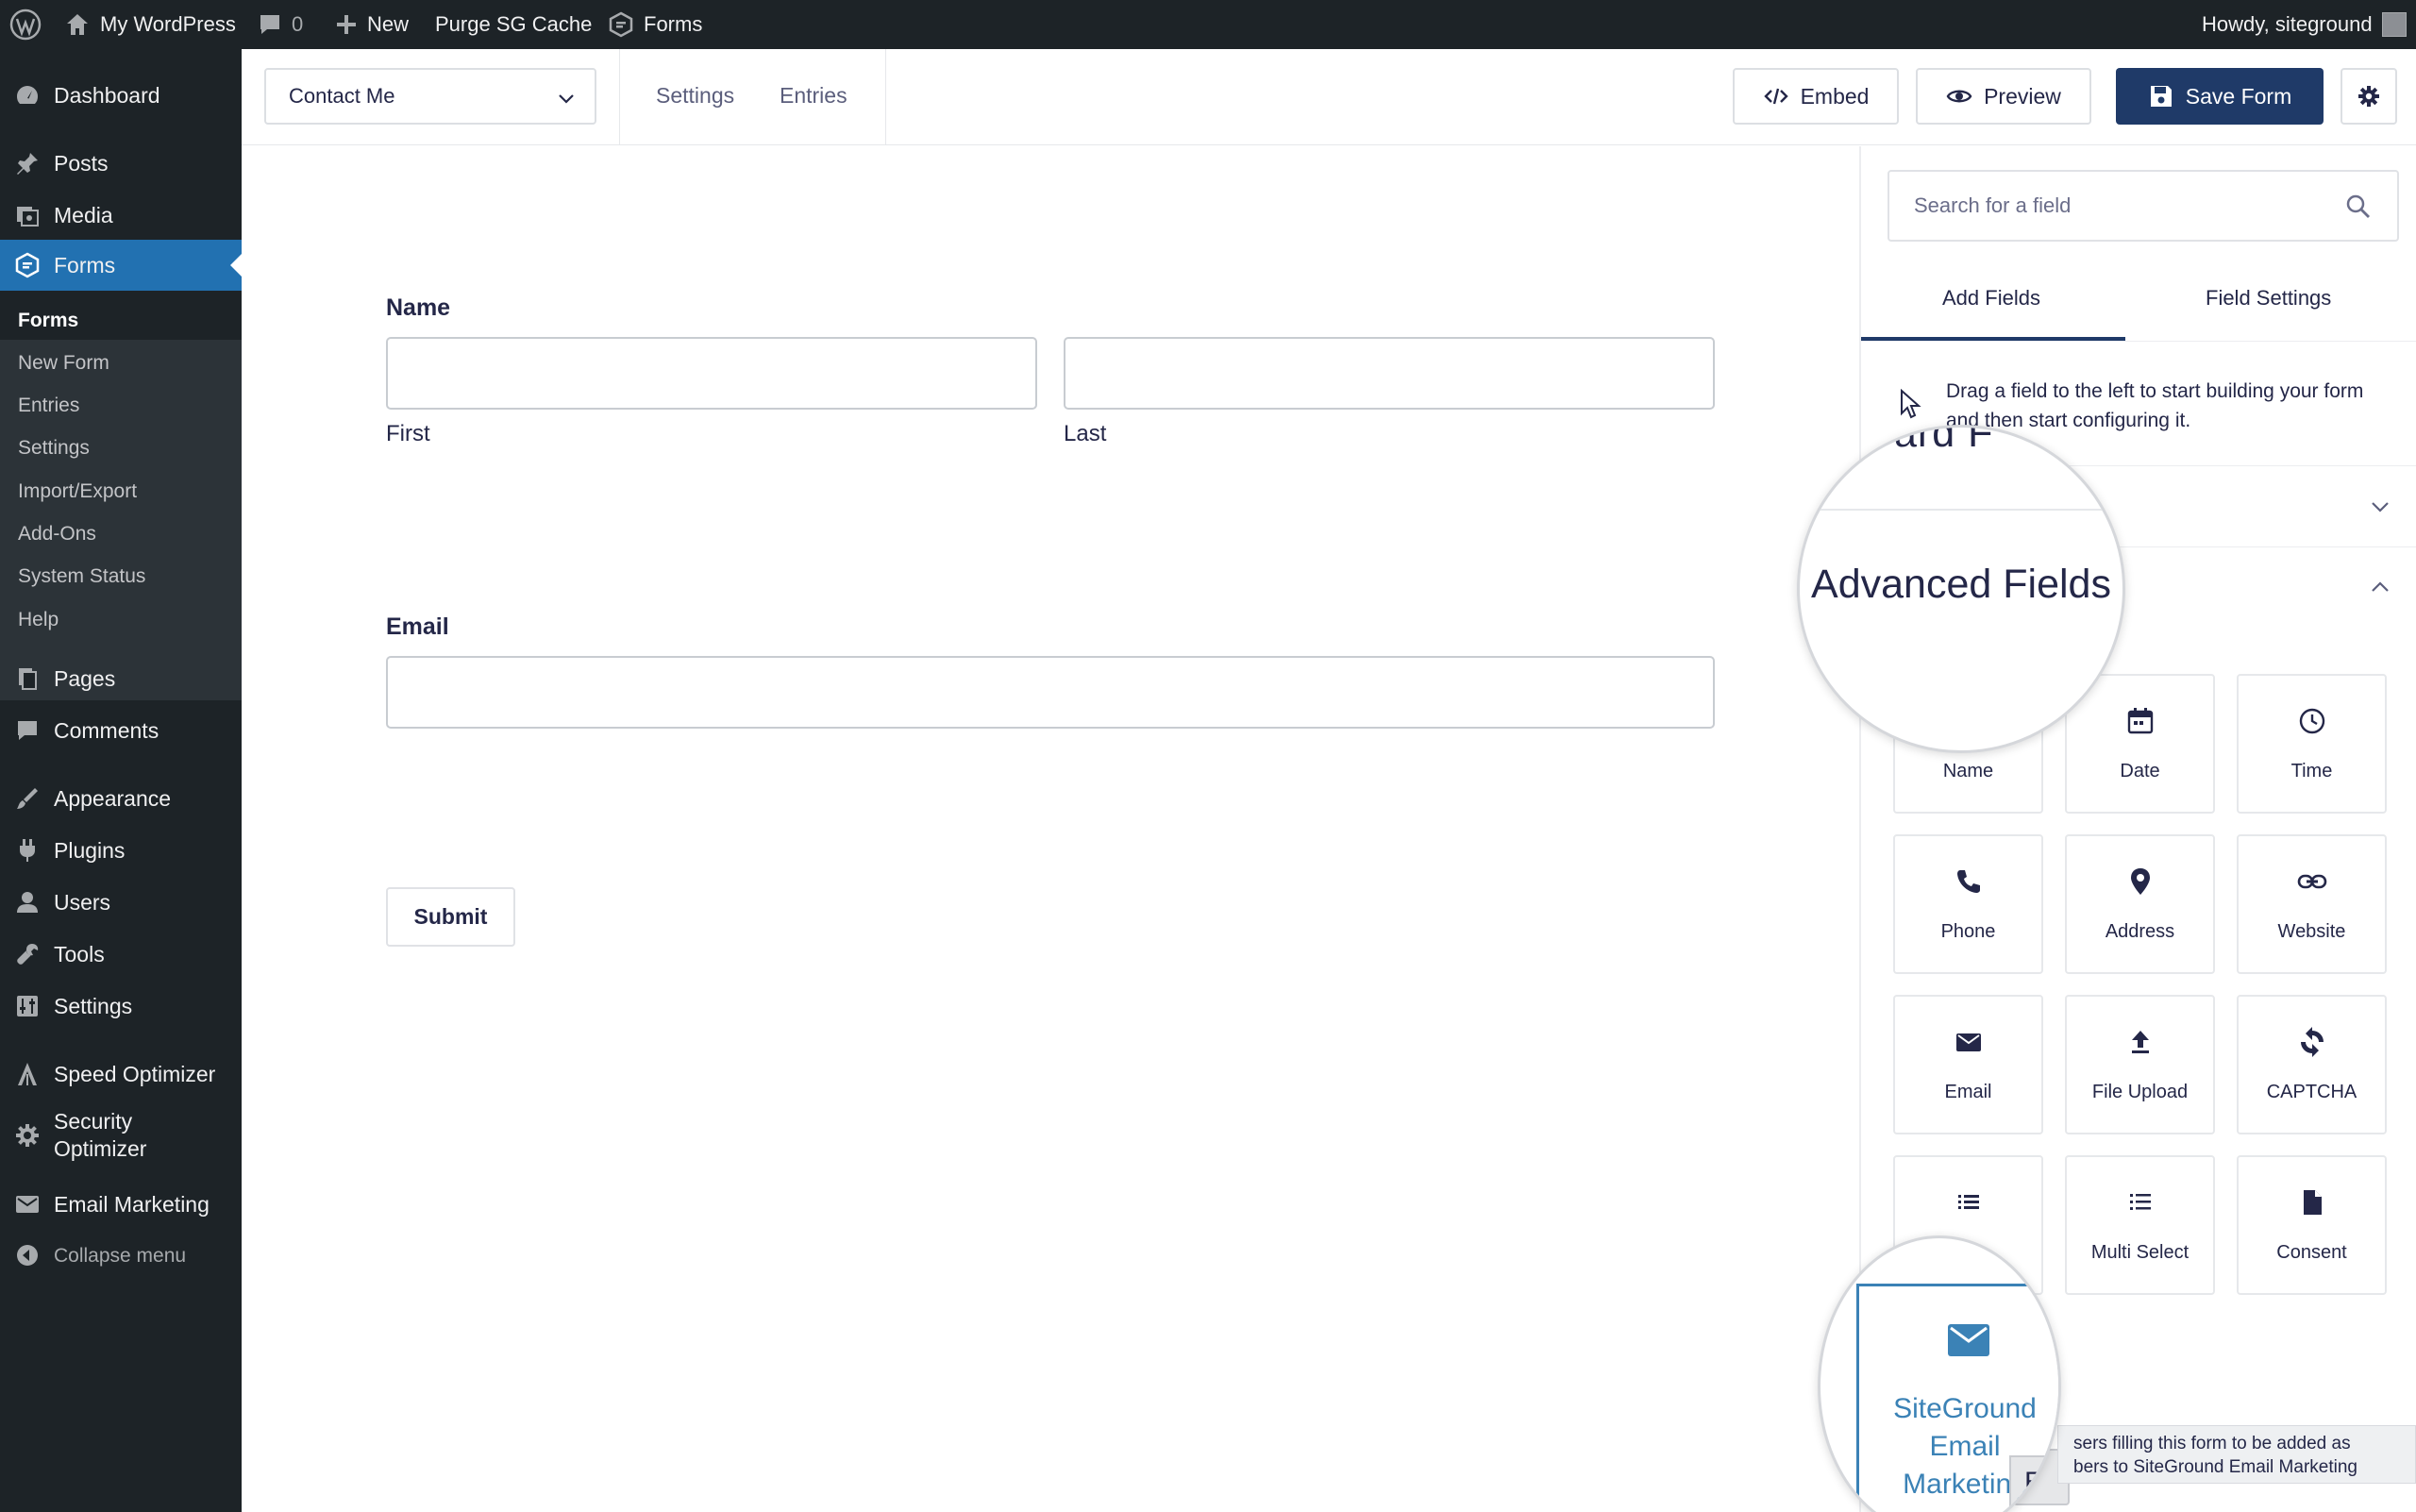 The image size is (2416, 1512). I want to click on zoom-callout-advanced-fields: ard F Advanced Fields, so click(1961, 589).